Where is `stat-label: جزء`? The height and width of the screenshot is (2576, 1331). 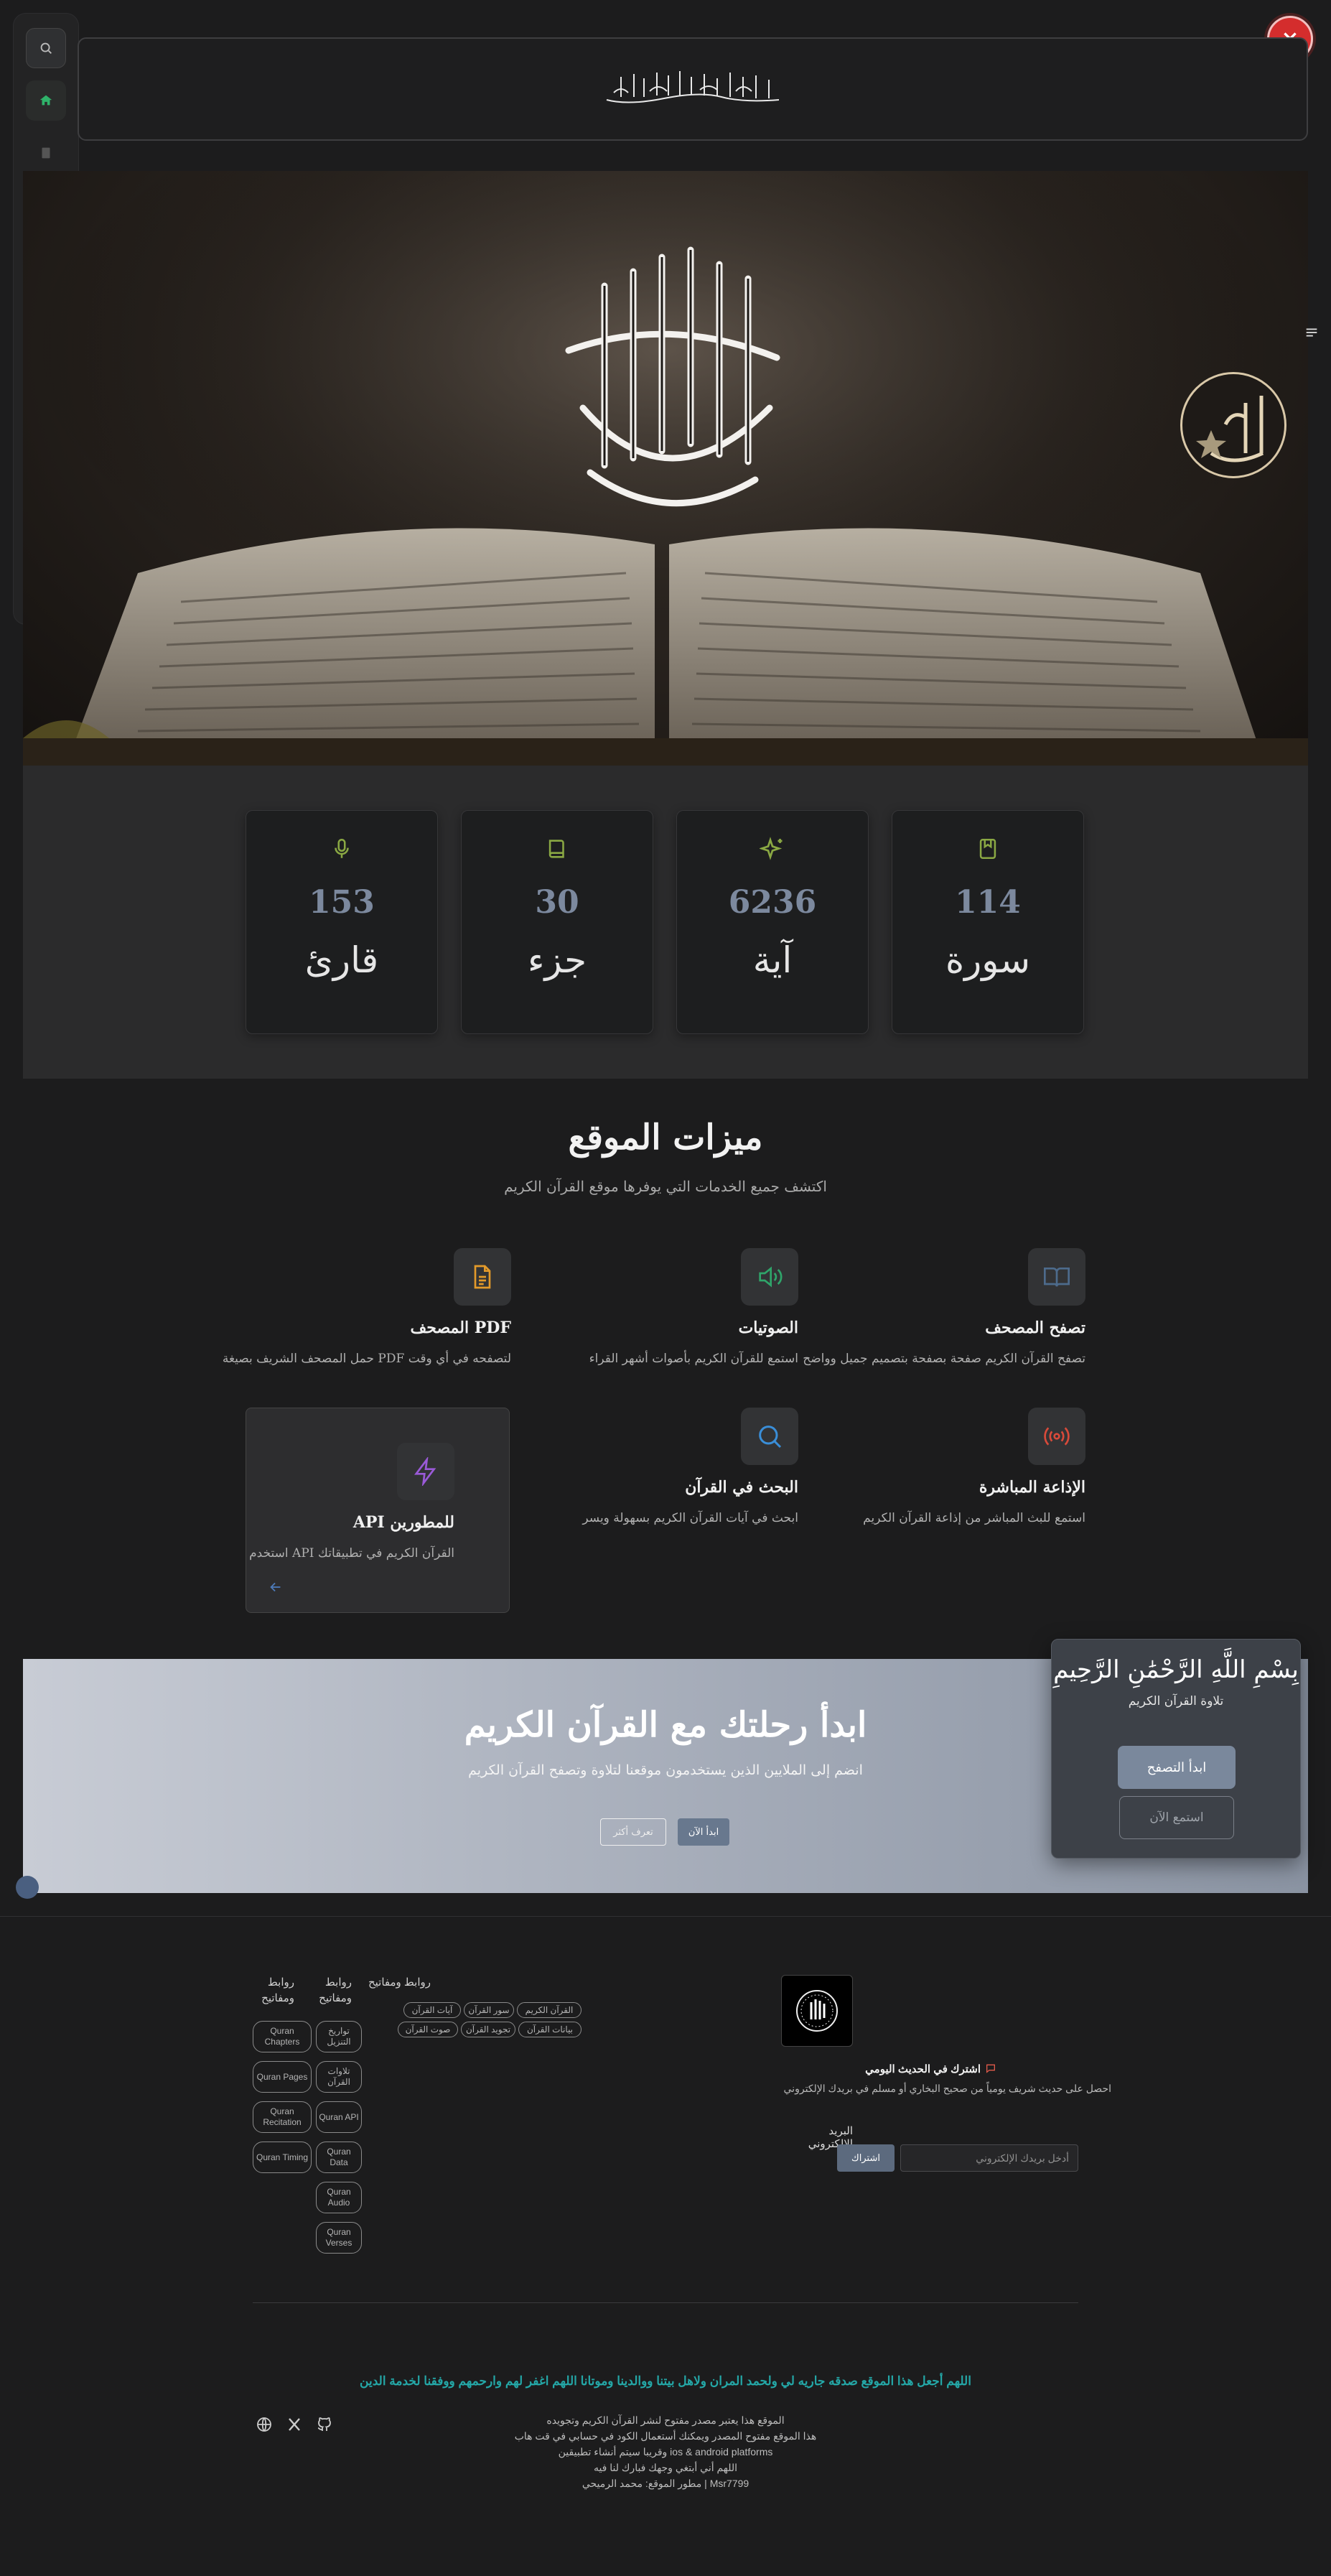 stat-label: جزء is located at coordinates (557, 960).